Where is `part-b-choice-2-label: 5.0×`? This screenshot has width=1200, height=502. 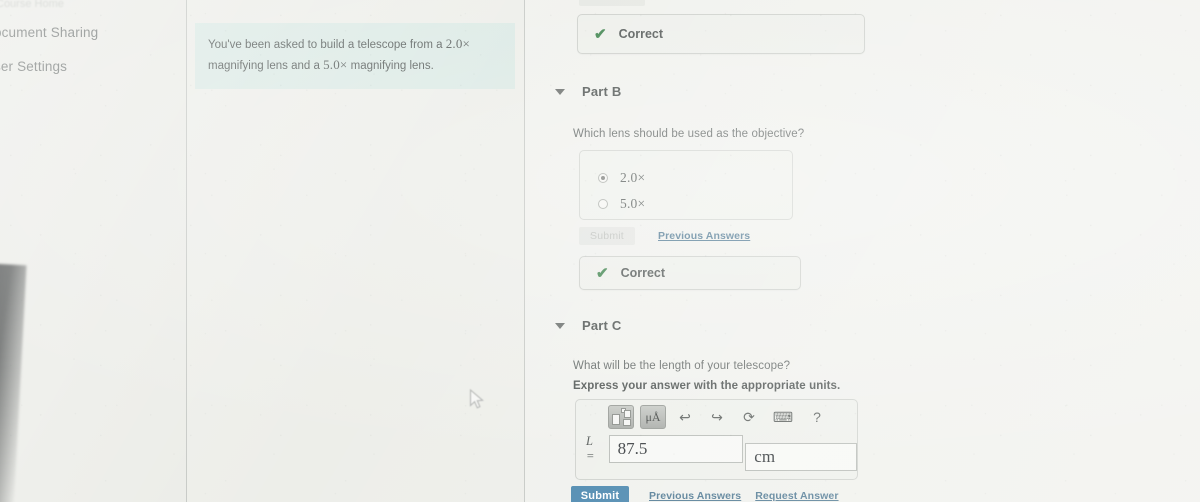 part-b-choice-2-label: 5.0× is located at coordinates (633, 203).